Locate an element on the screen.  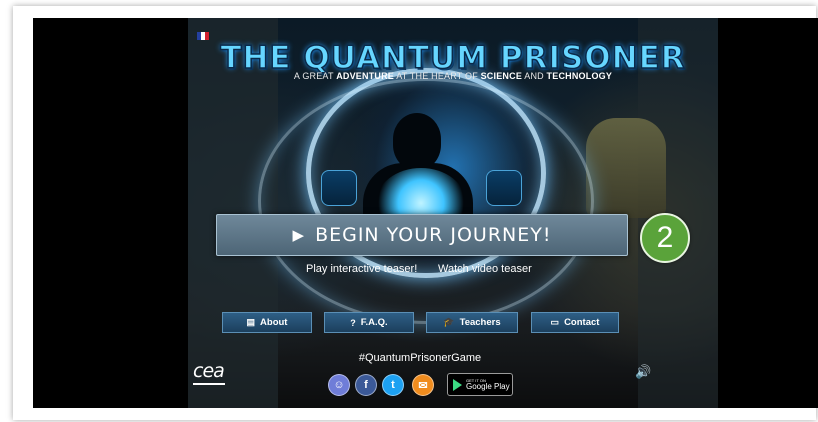
faq-button: ? F.A.Q. is located at coordinates (369, 322).